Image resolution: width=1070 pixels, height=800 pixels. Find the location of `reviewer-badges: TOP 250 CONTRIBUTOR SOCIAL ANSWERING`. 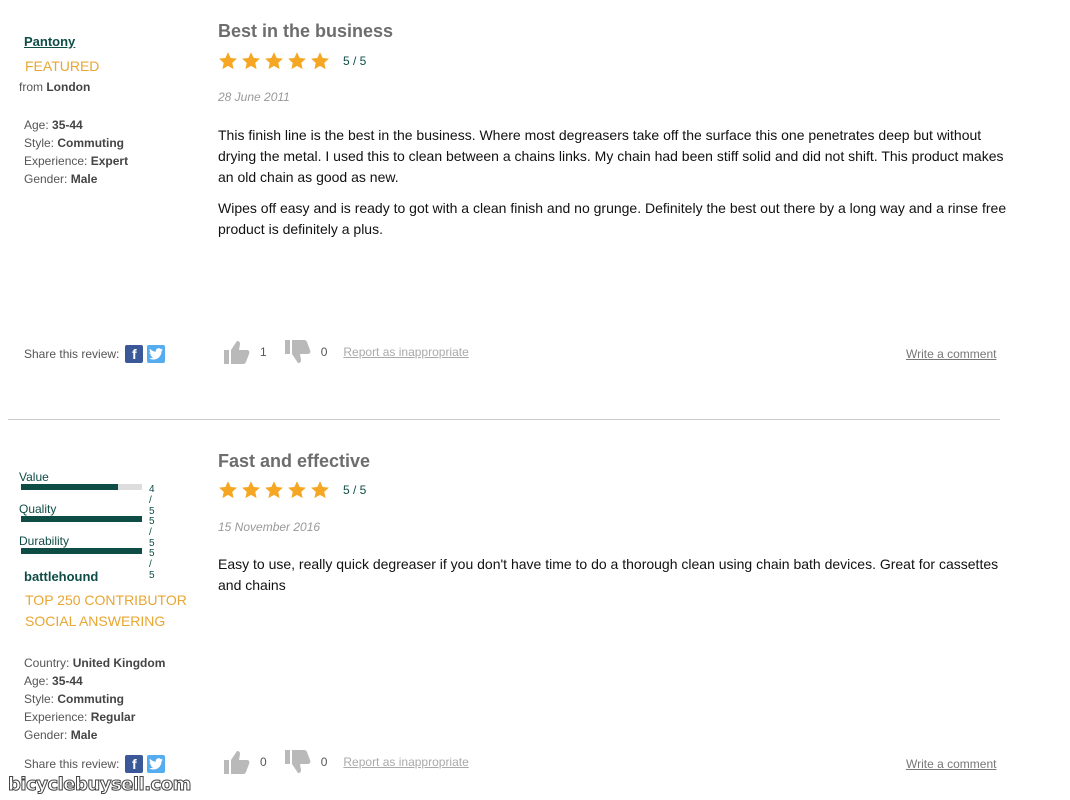

reviewer-badges: TOP 250 CONTRIBUTOR SOCIAL ANSWERING is located at coordinates (106, 611).